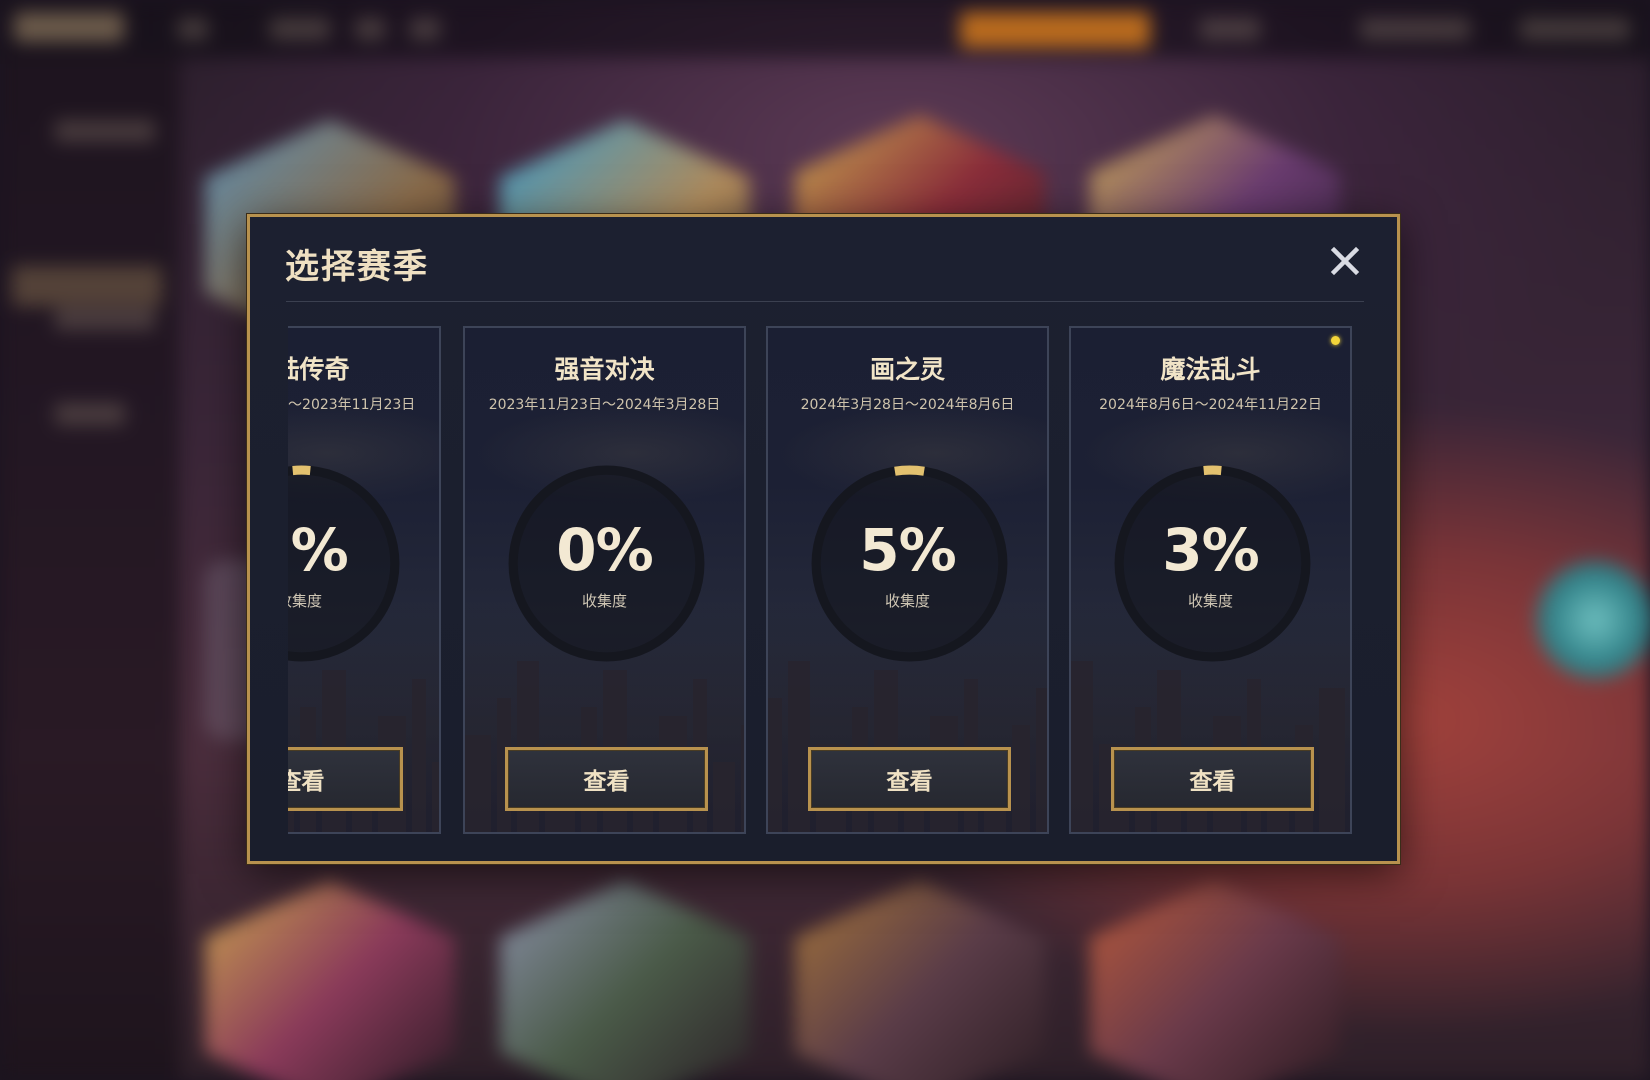 The height and width of the screenshot is (1080, 1650). Describe the element at coordinates (825, 29) in the screenshot. I see `top-navigation-bar` at that location.